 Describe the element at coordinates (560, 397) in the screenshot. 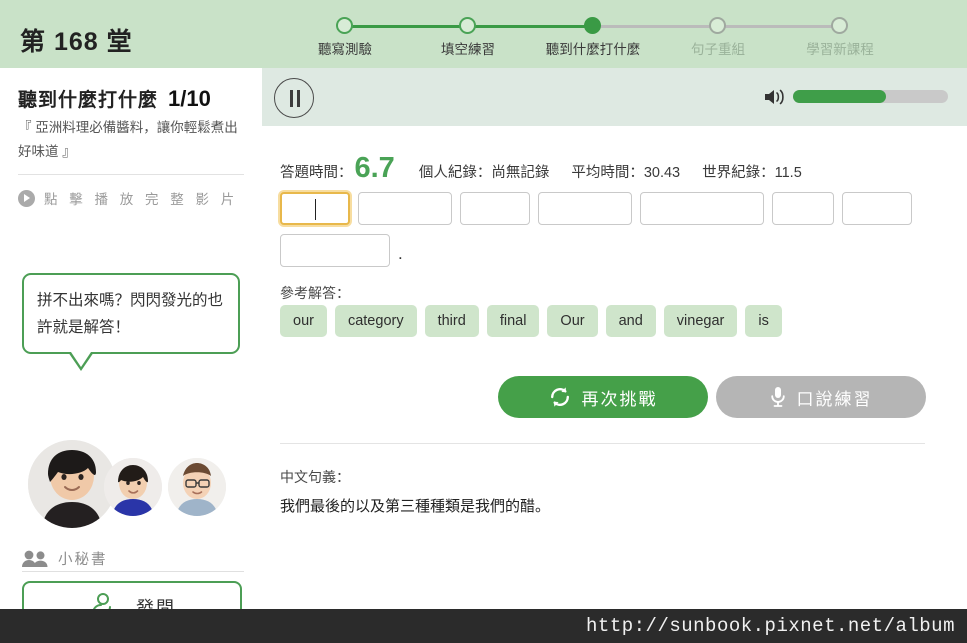

I see `refresh-icon` at that location.